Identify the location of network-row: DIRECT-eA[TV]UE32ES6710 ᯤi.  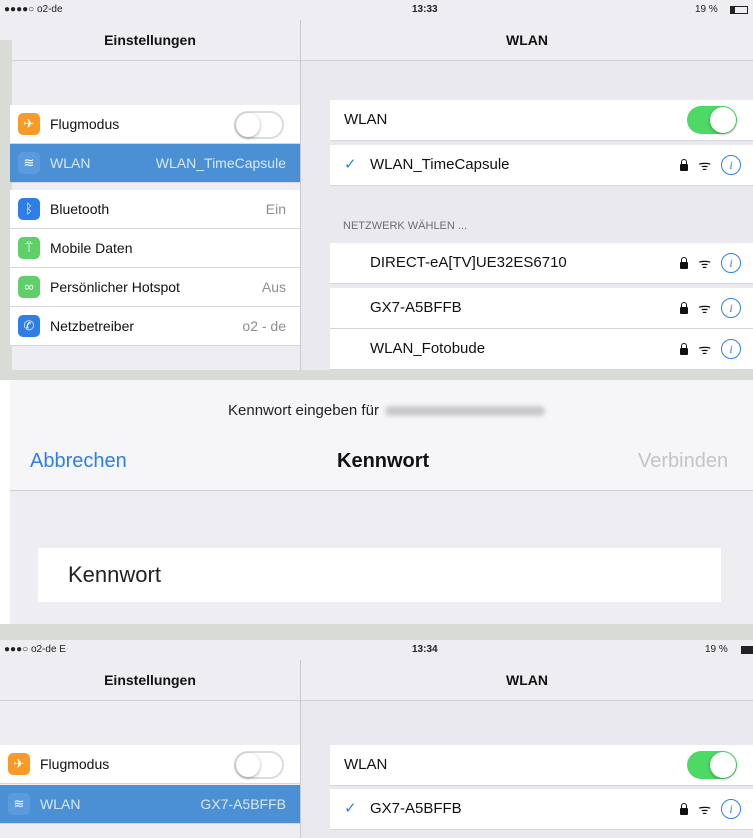
(541, 263).